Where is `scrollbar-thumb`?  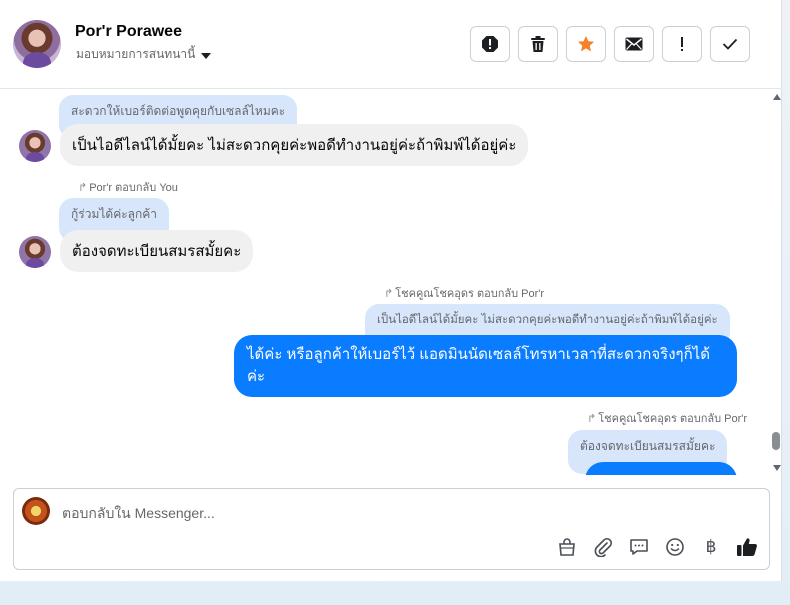
scrollbar-thumb is located at coordinates (776, 441).